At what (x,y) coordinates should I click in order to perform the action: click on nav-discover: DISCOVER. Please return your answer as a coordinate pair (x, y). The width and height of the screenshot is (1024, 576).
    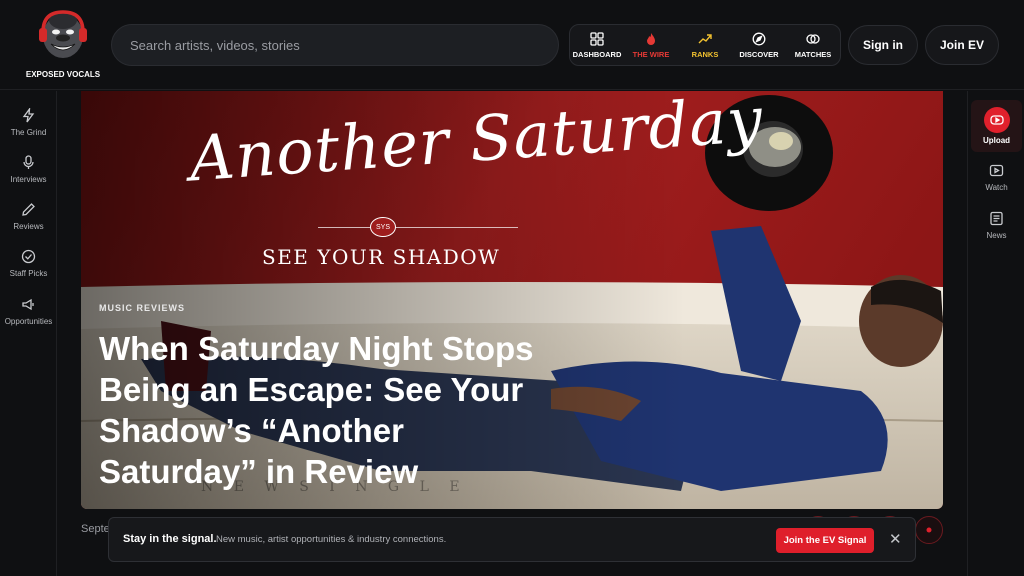
    Looking at the image, I should click on (759, 45).